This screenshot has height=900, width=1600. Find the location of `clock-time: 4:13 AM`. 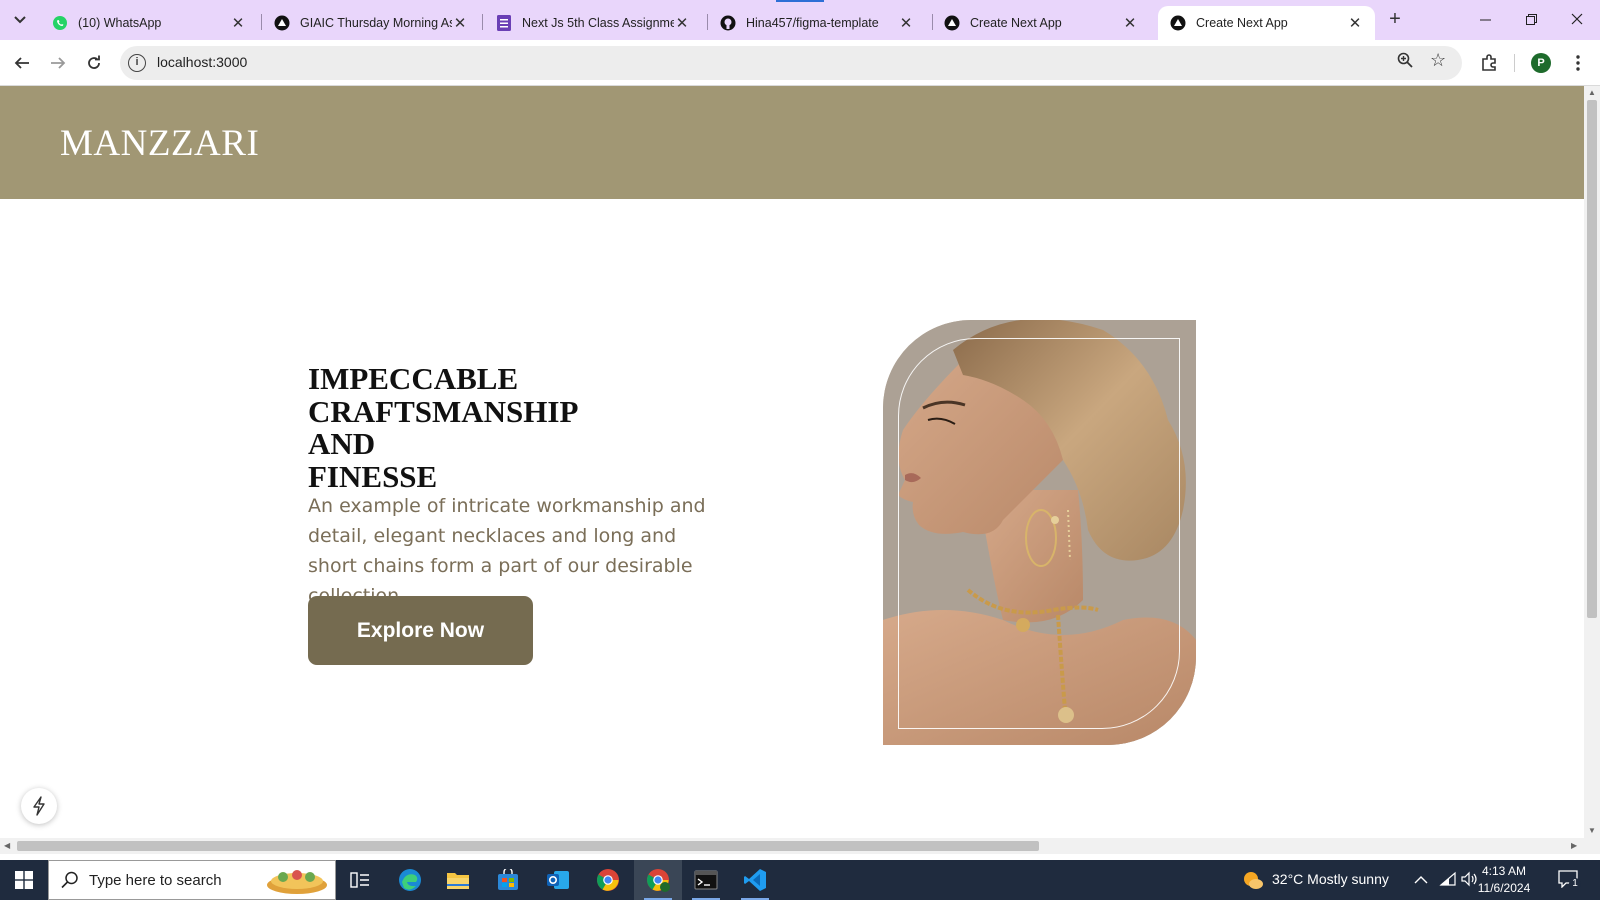

clock-time: 4:13 AM is located at coordinates (1504, 871).